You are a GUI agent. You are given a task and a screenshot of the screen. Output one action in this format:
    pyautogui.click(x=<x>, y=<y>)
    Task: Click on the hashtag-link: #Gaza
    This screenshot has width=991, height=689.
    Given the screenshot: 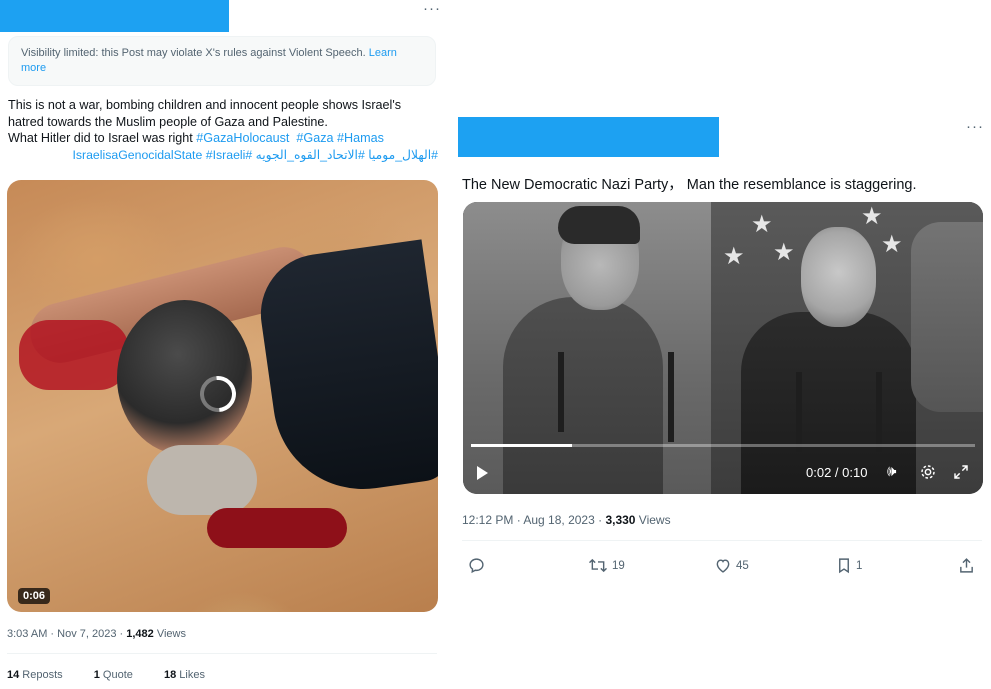 What is the action you would take?
    pyautogui.click(x=314, y=138)
    